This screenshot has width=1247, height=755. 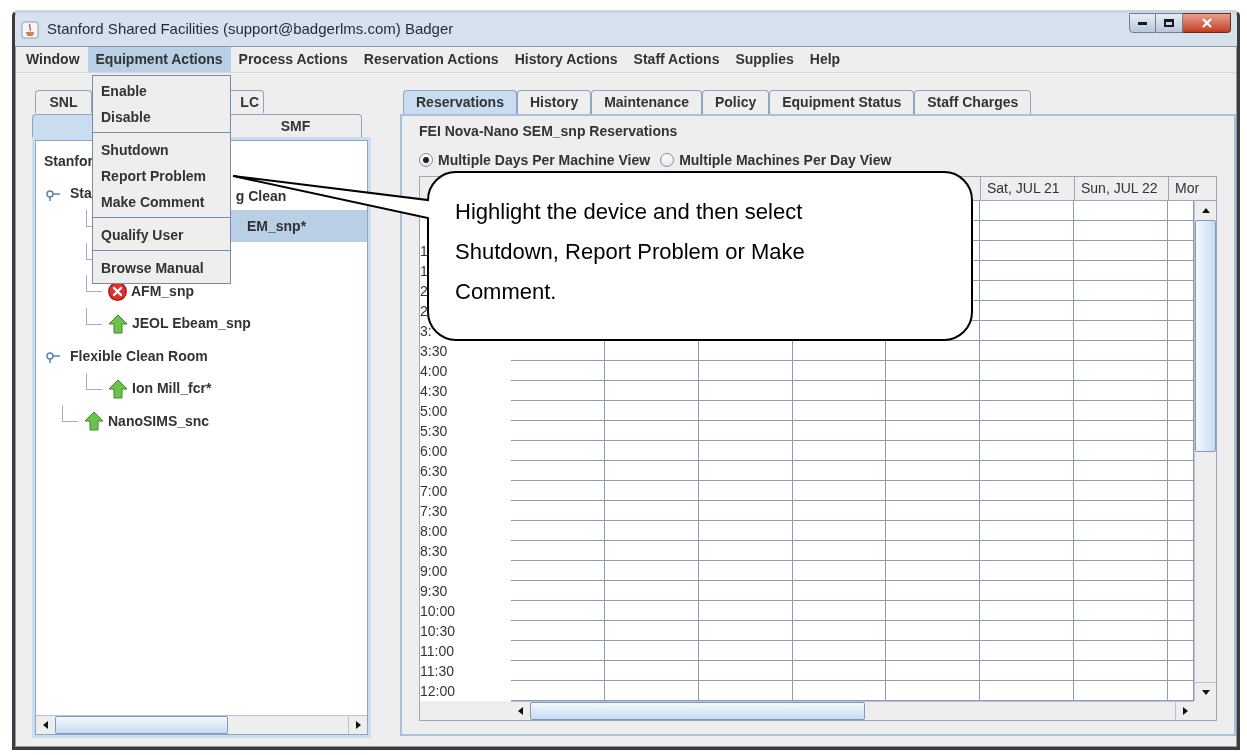 What do you see at coordinates (53, 59) in the screenshot?
I see `menu-bar-item: Window` at bounding box center [53, 59].